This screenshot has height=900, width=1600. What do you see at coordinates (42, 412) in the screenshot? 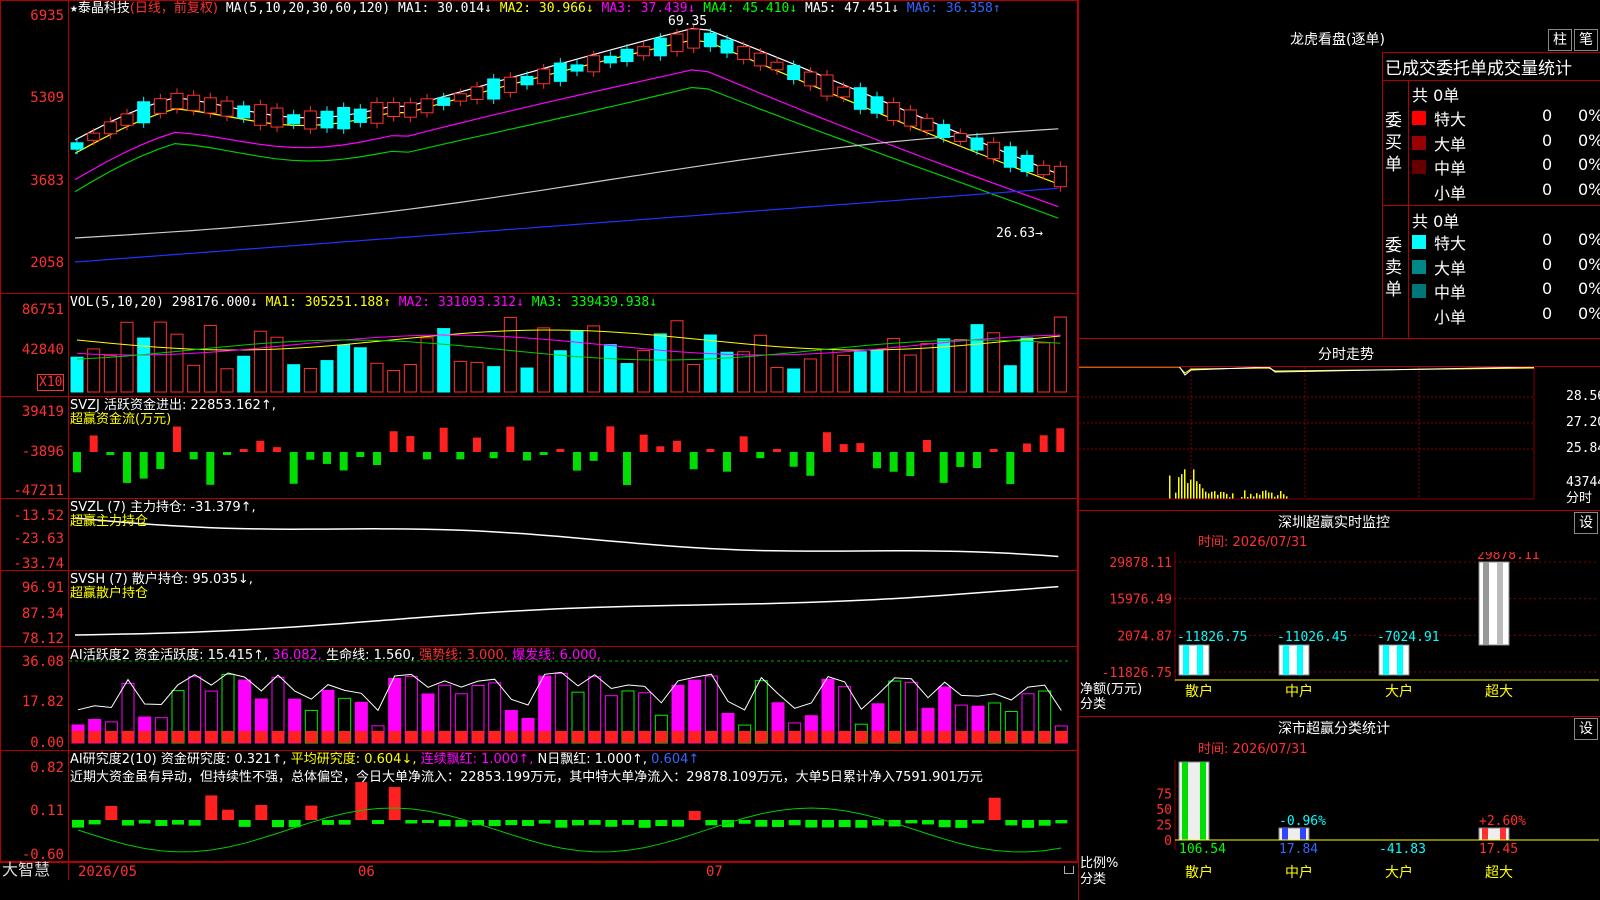
I see `svzj-tick: 39419` at bounding box center [42, 412].